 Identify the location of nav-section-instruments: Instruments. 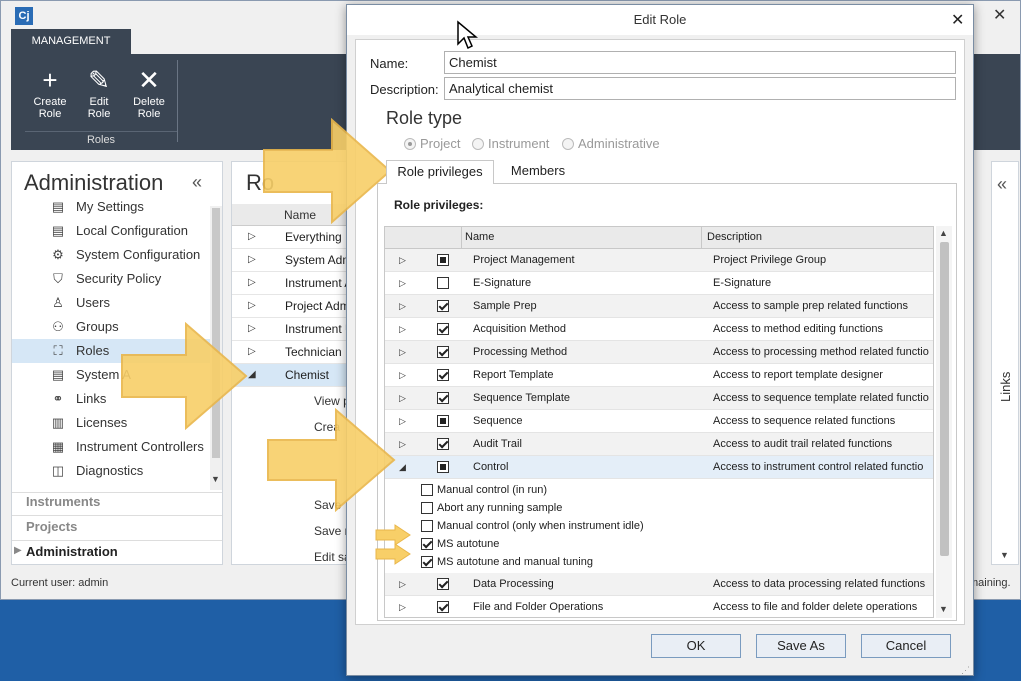
(63, 502).